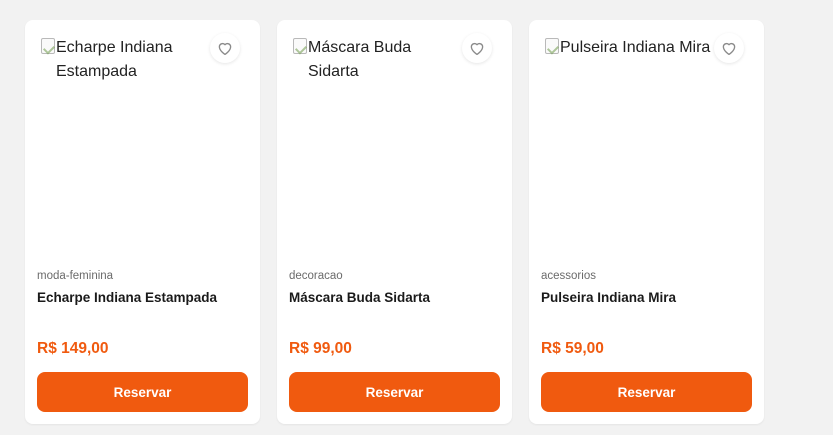  Describe the element at coordinates (394, 140) in the screenshot. I see `product-image: Máscara Buda Sidarta` at that location.